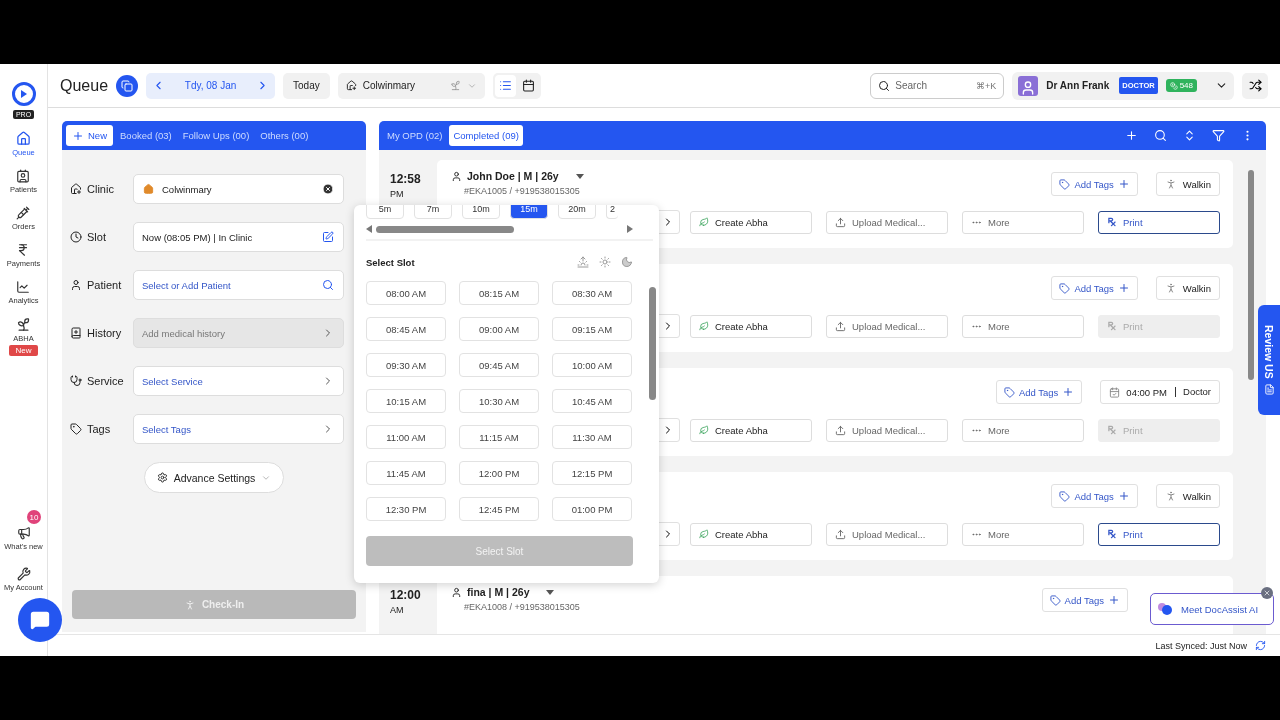 The image size is (1280, 720). I want to click on time-slot-button: 08:00 AM, so click(406, 293).